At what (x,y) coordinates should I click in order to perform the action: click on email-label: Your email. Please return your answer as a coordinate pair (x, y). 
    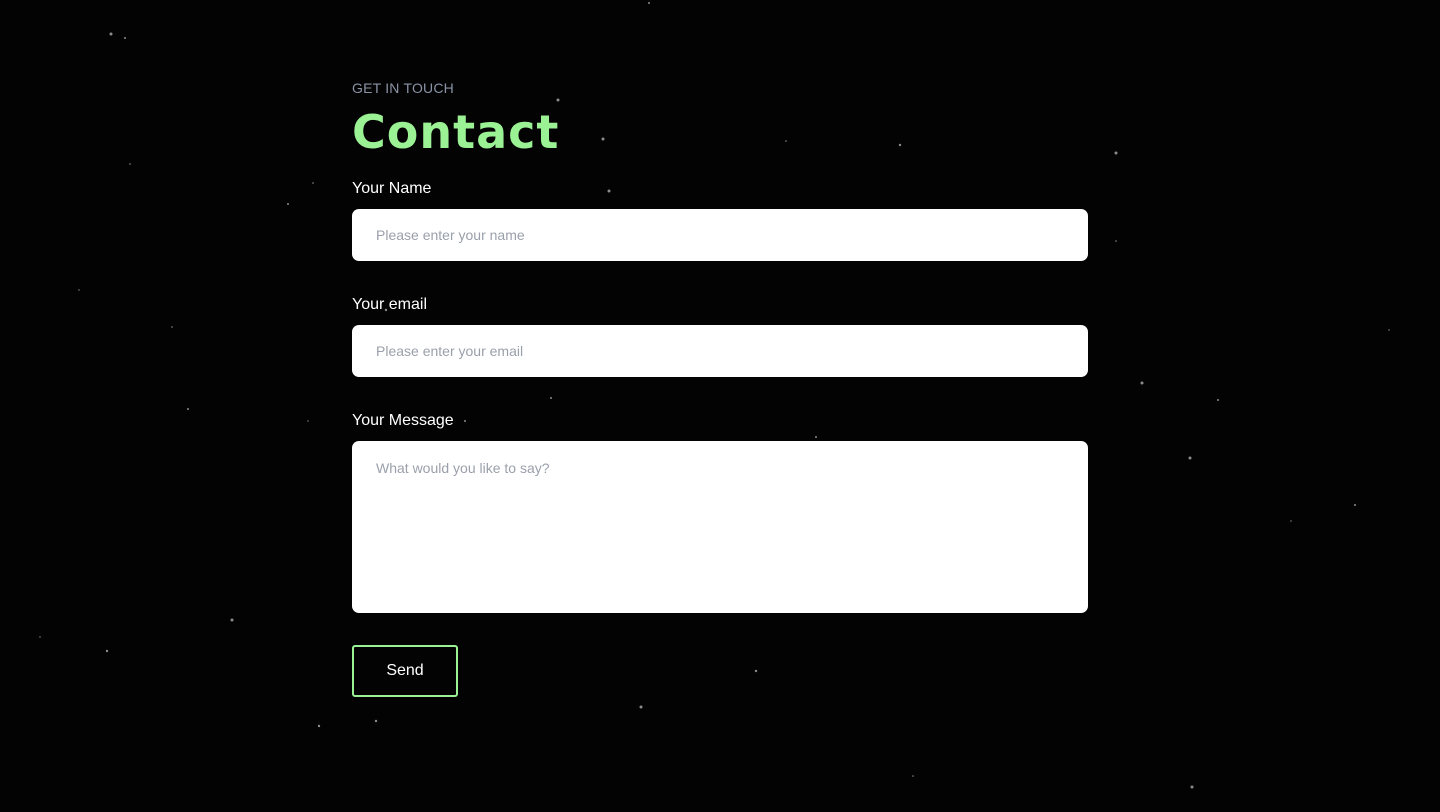
    Looking at the image, I should click on (390, 304).